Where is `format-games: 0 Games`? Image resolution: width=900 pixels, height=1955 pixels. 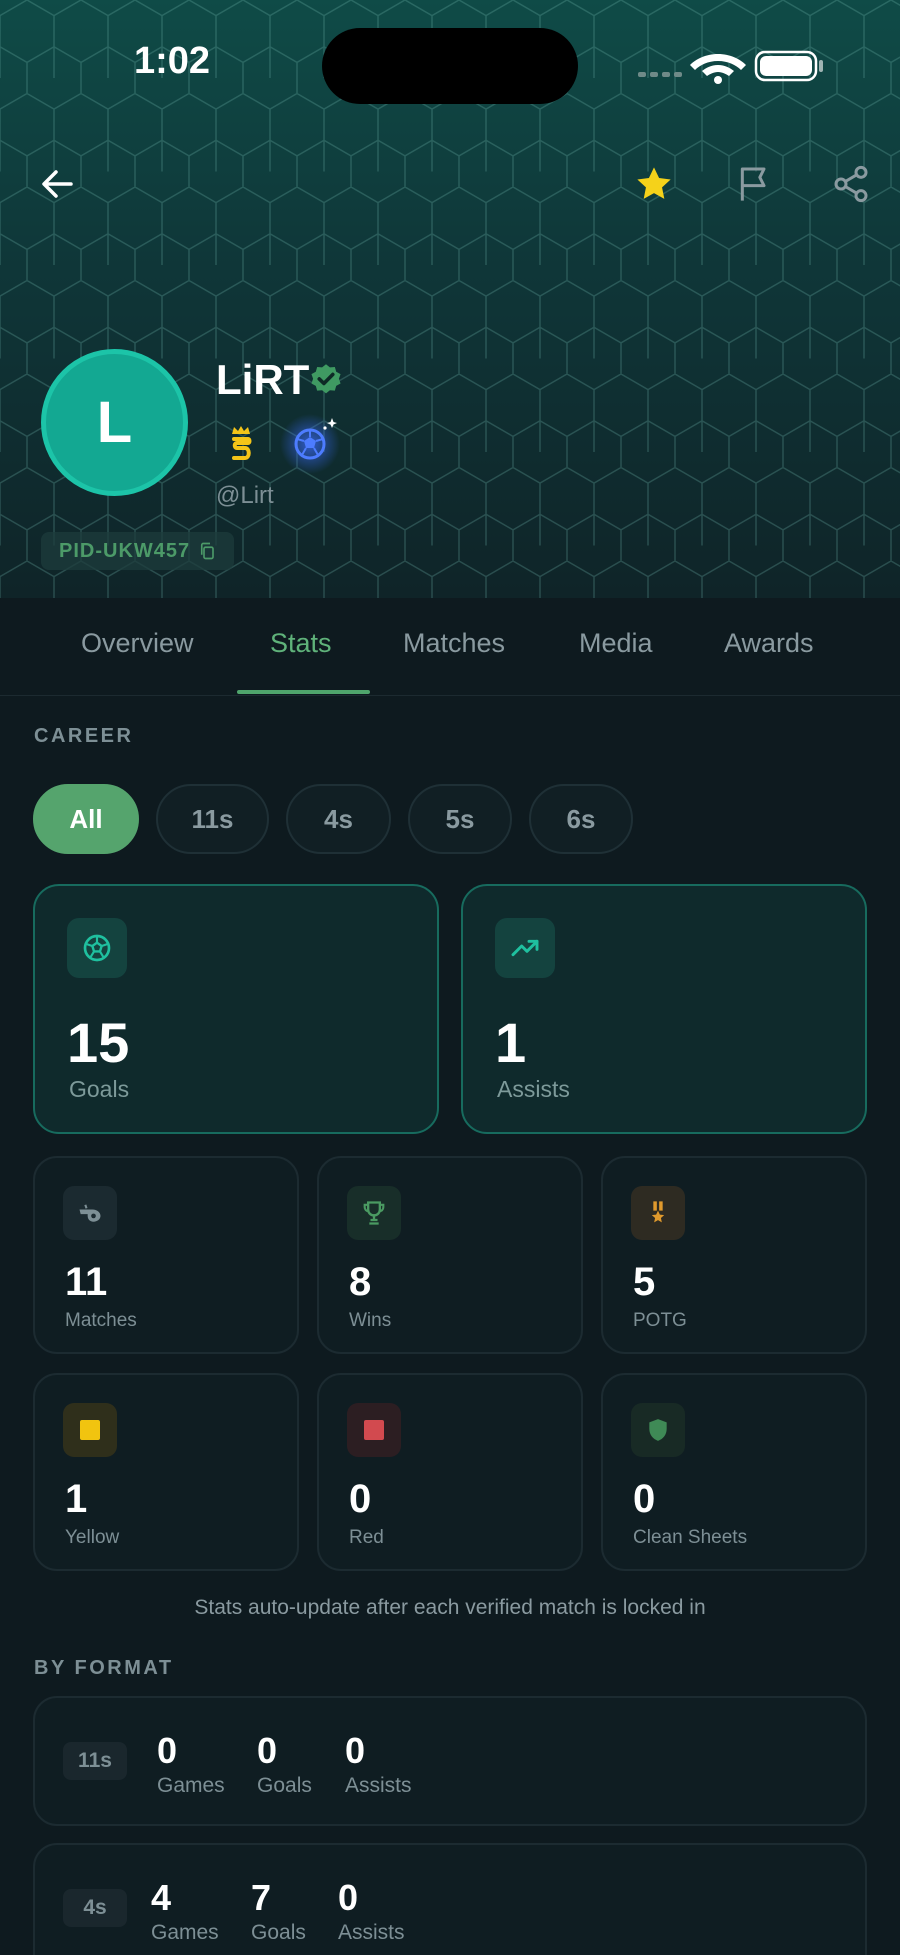 format-games: 0 Games is located at coordinates (191, 1764).